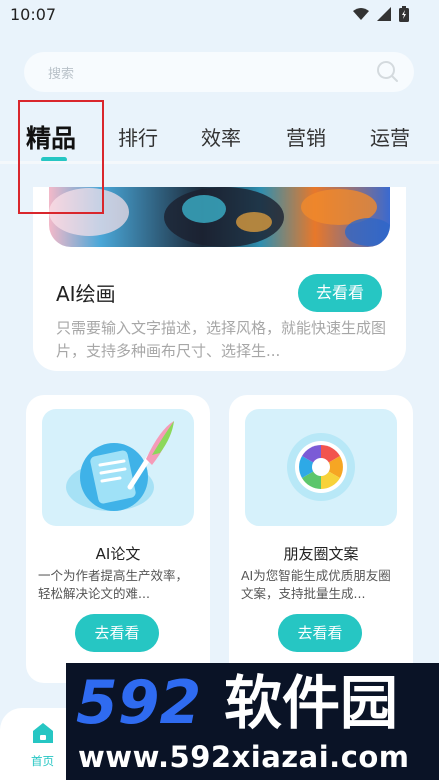 This screenshot has width=439, height=780. I want to click on nav-home-label: 首页, so click(42, 761).